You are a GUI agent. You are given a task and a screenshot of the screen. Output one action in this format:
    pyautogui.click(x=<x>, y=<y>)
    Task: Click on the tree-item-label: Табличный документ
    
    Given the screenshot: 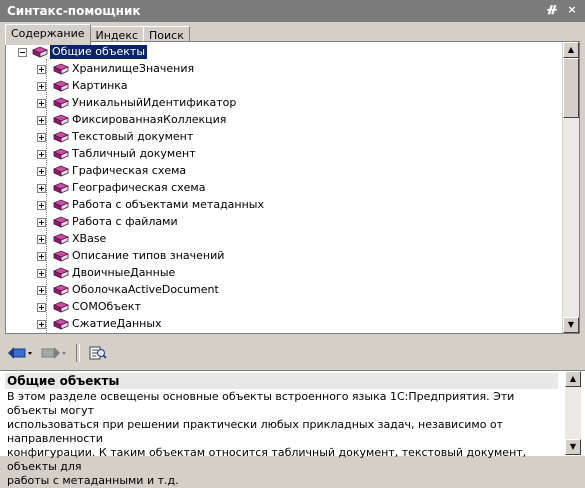 What is the action you would take?
    pyautogui.click(x=134, y=154)
    